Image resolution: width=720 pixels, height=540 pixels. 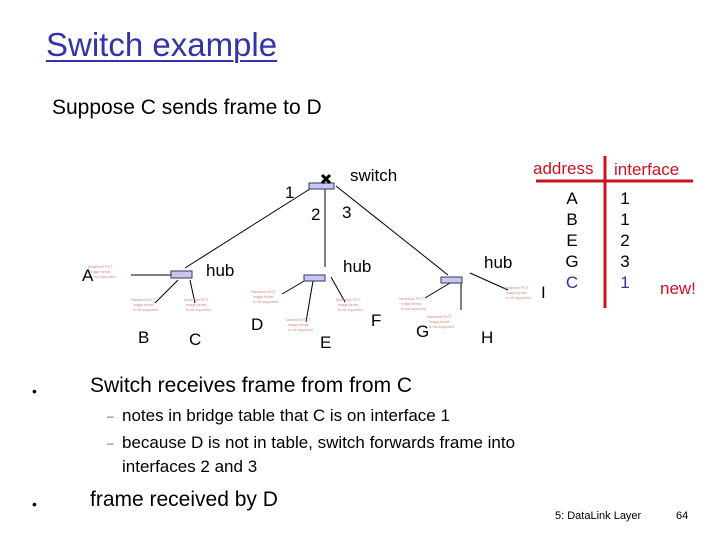 I want to click on host-label-I: I, so click(x=543, y=292).